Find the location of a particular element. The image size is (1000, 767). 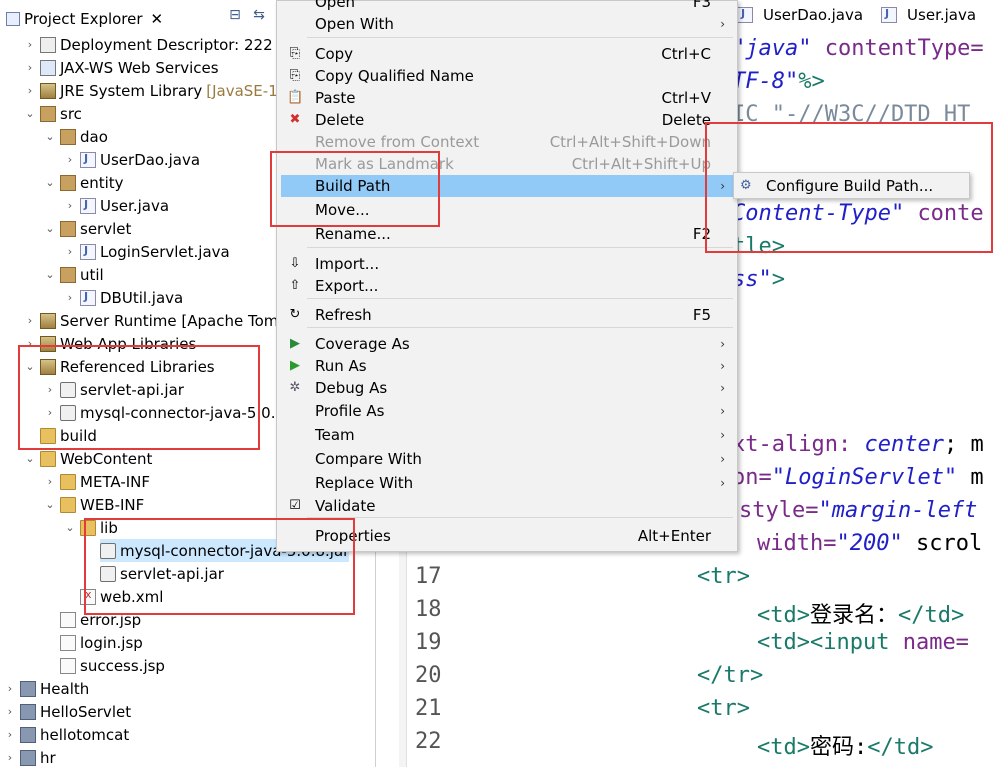

tree-item: UserDao.java is located at coordinates (140, 159).